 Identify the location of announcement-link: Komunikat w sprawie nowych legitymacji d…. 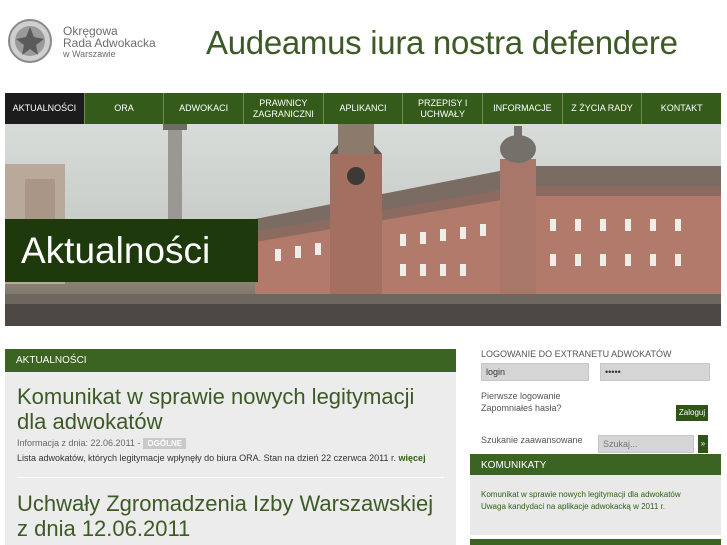
(601, 495).